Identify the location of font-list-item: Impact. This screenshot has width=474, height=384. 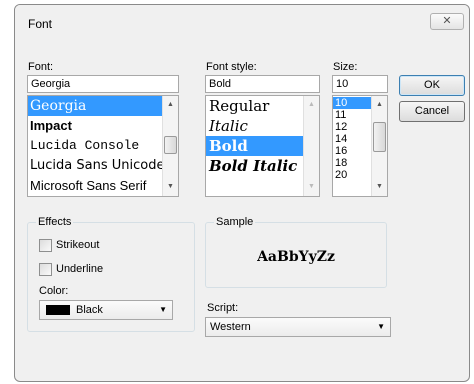
(103, 126).